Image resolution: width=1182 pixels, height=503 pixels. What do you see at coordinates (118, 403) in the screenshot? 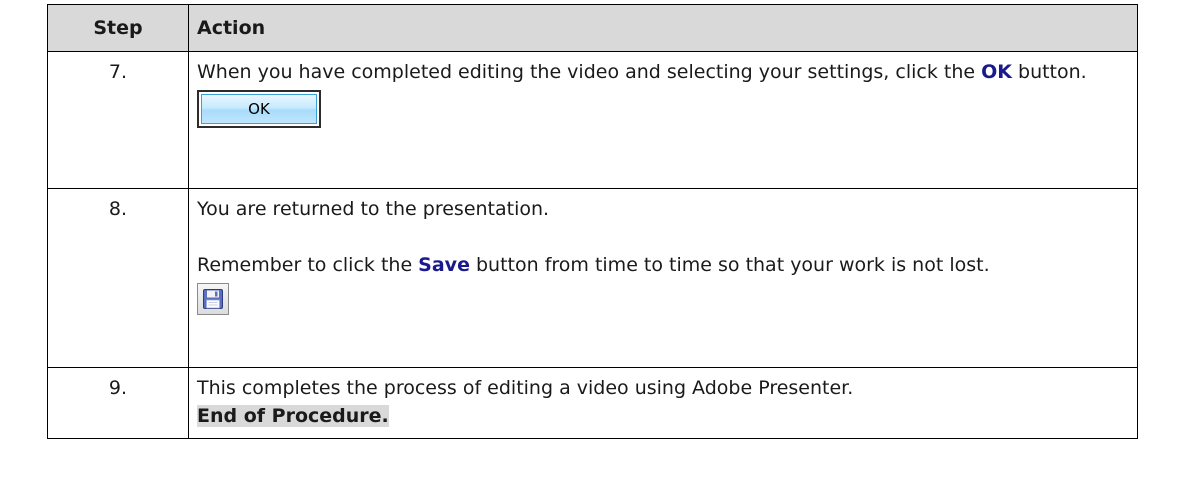
I see `step-number: 9.` at bounding box center [118, 403].